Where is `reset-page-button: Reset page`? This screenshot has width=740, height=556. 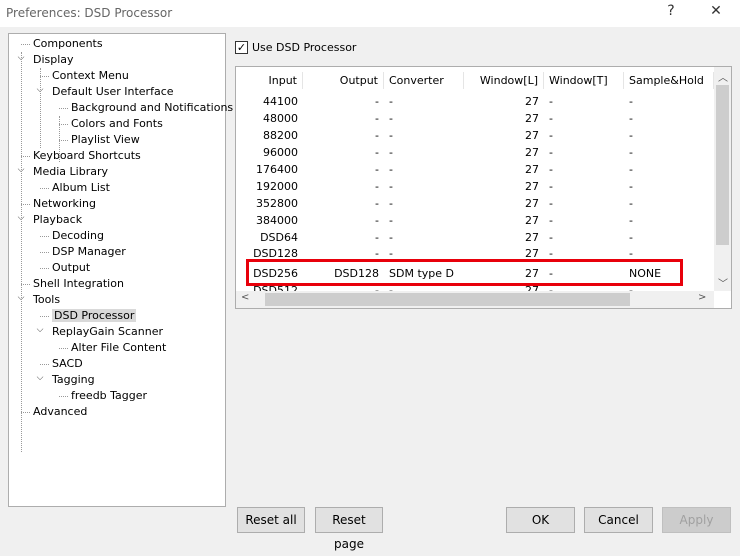
reset-page-button: Reset page is located at coordinates (349, 529).